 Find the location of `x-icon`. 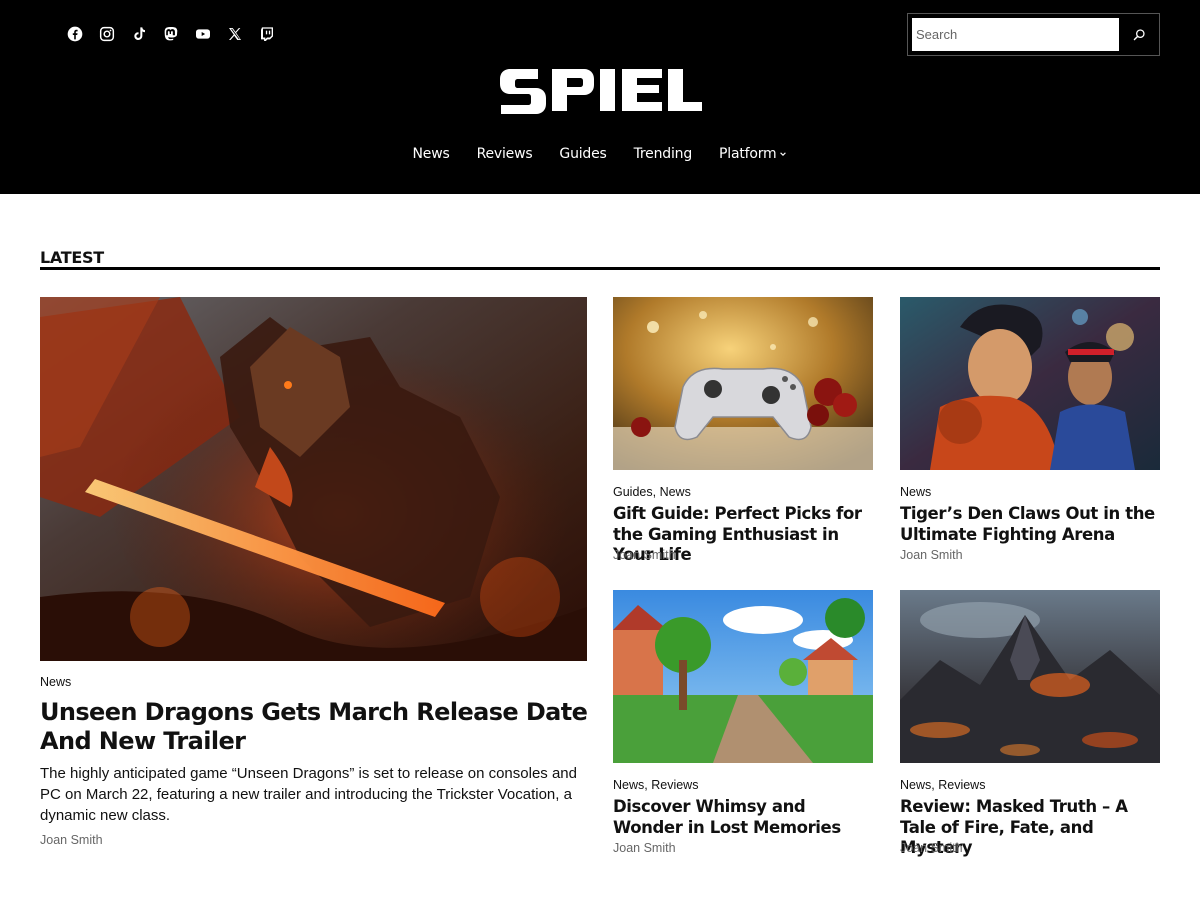

x-icon is located at coordinates (234, 34).